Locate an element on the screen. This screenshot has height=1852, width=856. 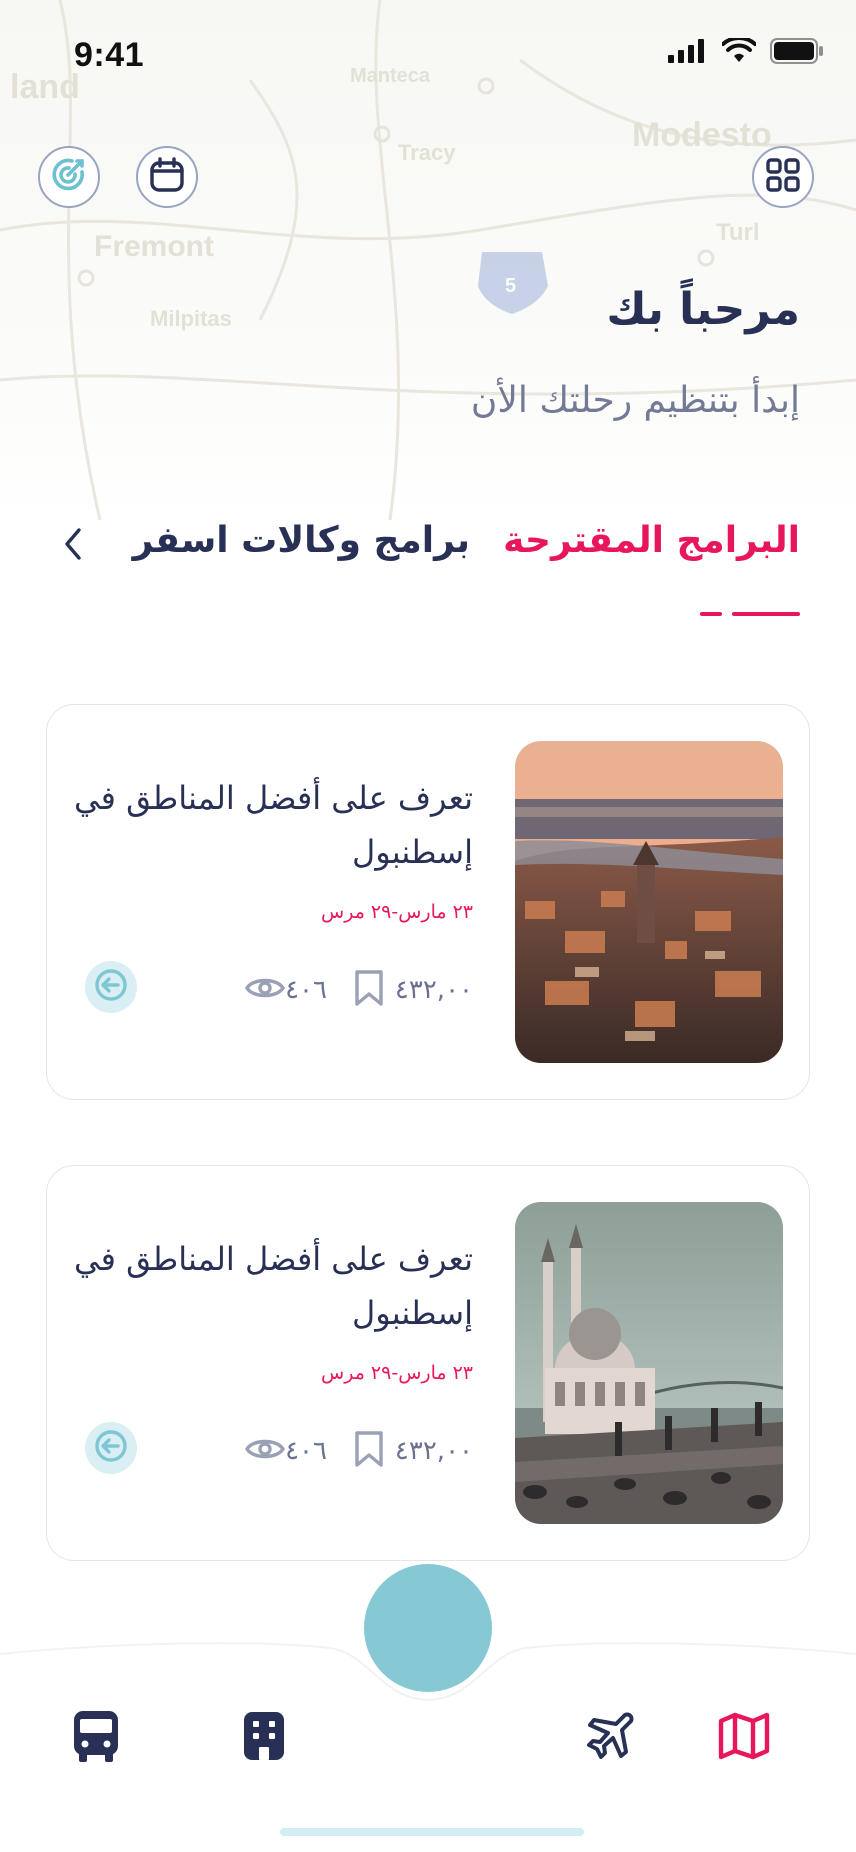
tab-agency-programs: برامج وكالات اسفر is located at coordinates (301, 540).